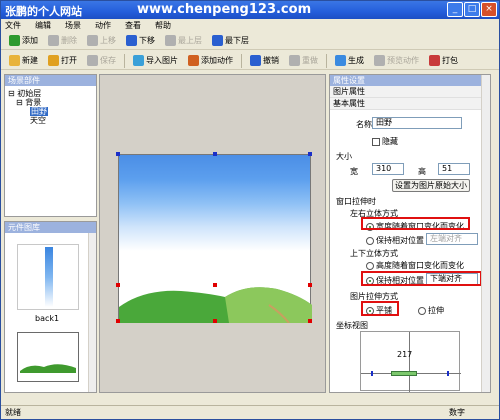 This screenshot has width=500, height=420. What do you see at coordinates (395, 240) in the screenshot?
I see `horiz-option-keep: 保持相对位置` at bounding box center [395, 240].